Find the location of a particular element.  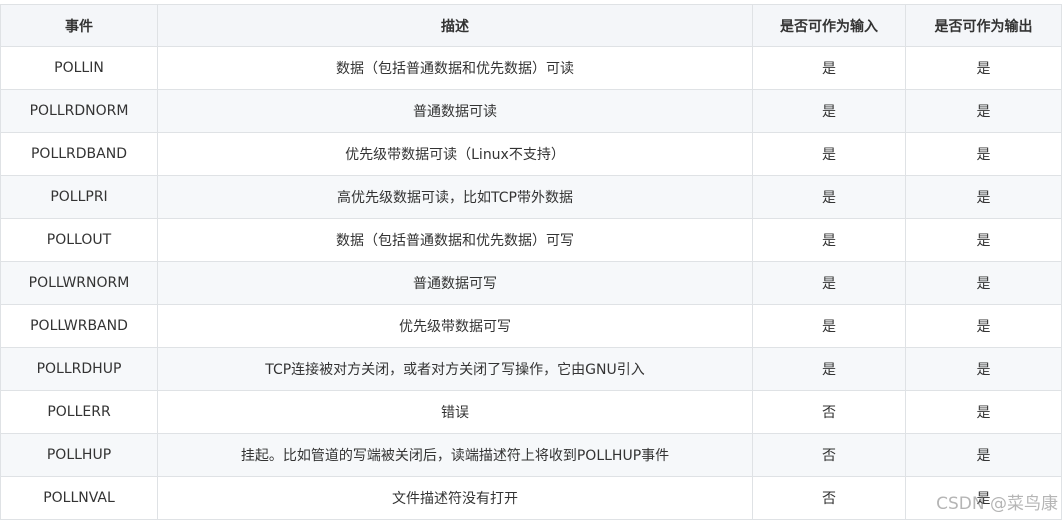

table-row: POLLRDNORM 普通数据可读是是 is located at coordinates (531, 111).